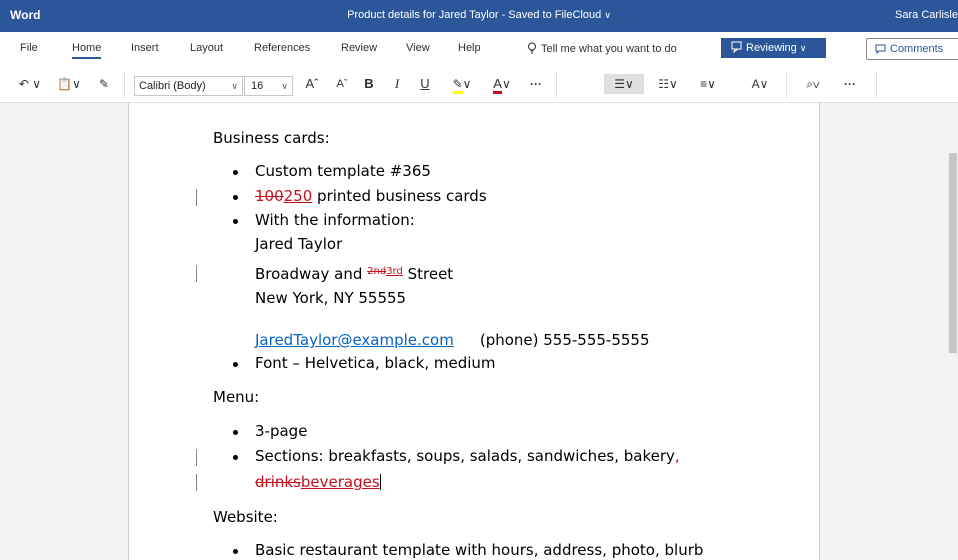 The height and width of the screenshot is (560, 958). What do you see at coordinates (299, 244) in the screenshot?
I see `contact-name: Jared Taylor` at bounding box center [299, 244].